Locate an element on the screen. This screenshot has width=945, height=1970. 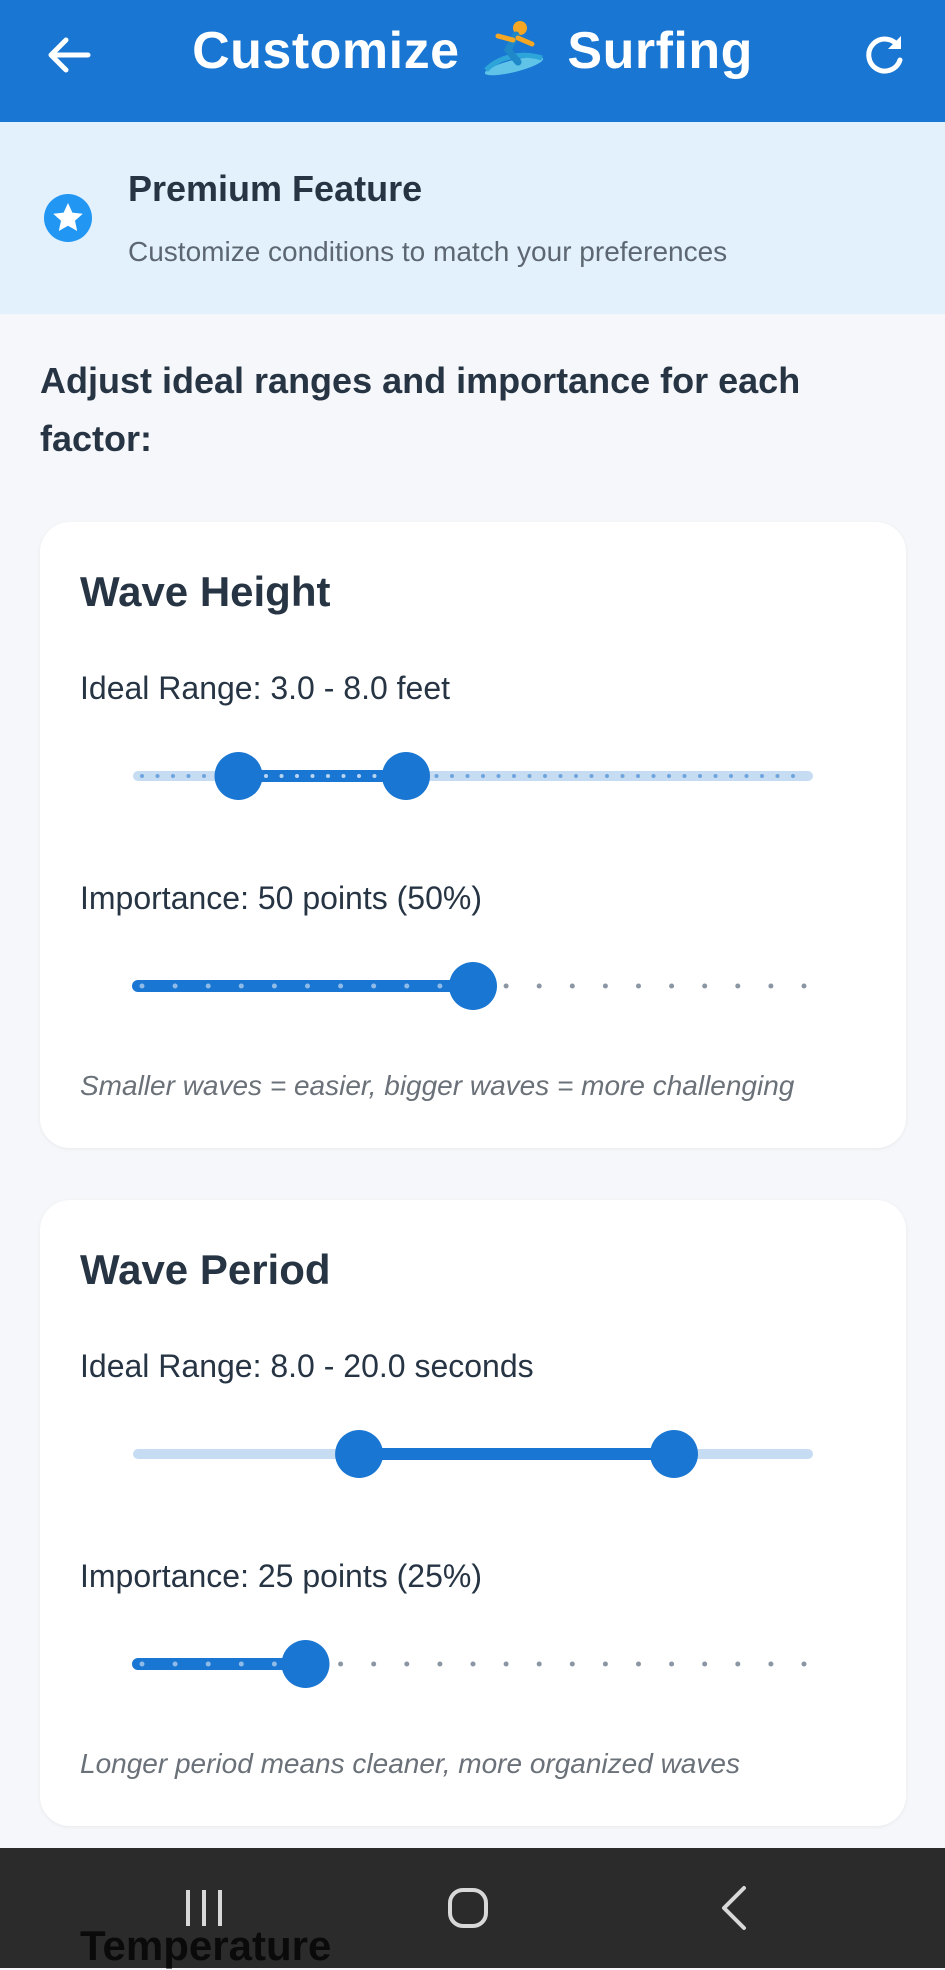
importance-slider-wave-height is located at coordinates (470, 986).